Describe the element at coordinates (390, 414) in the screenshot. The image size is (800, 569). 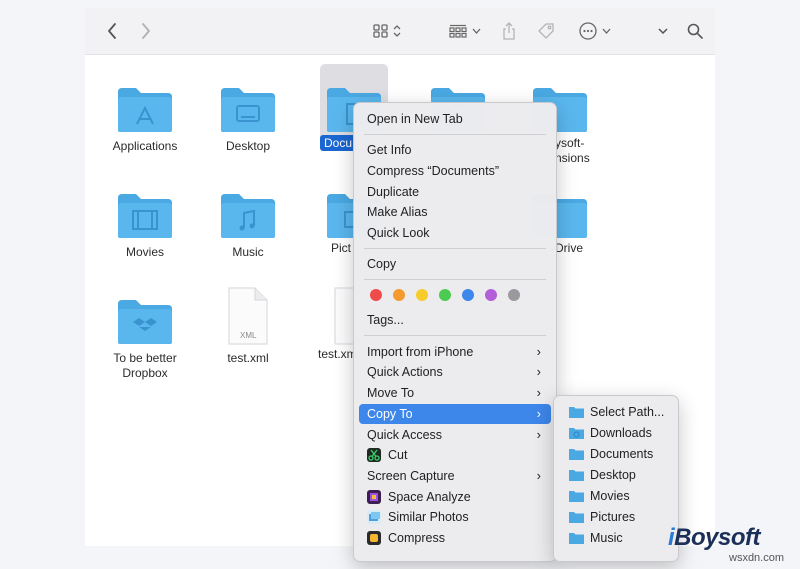
I see `menu-label: Copy To` at that location.